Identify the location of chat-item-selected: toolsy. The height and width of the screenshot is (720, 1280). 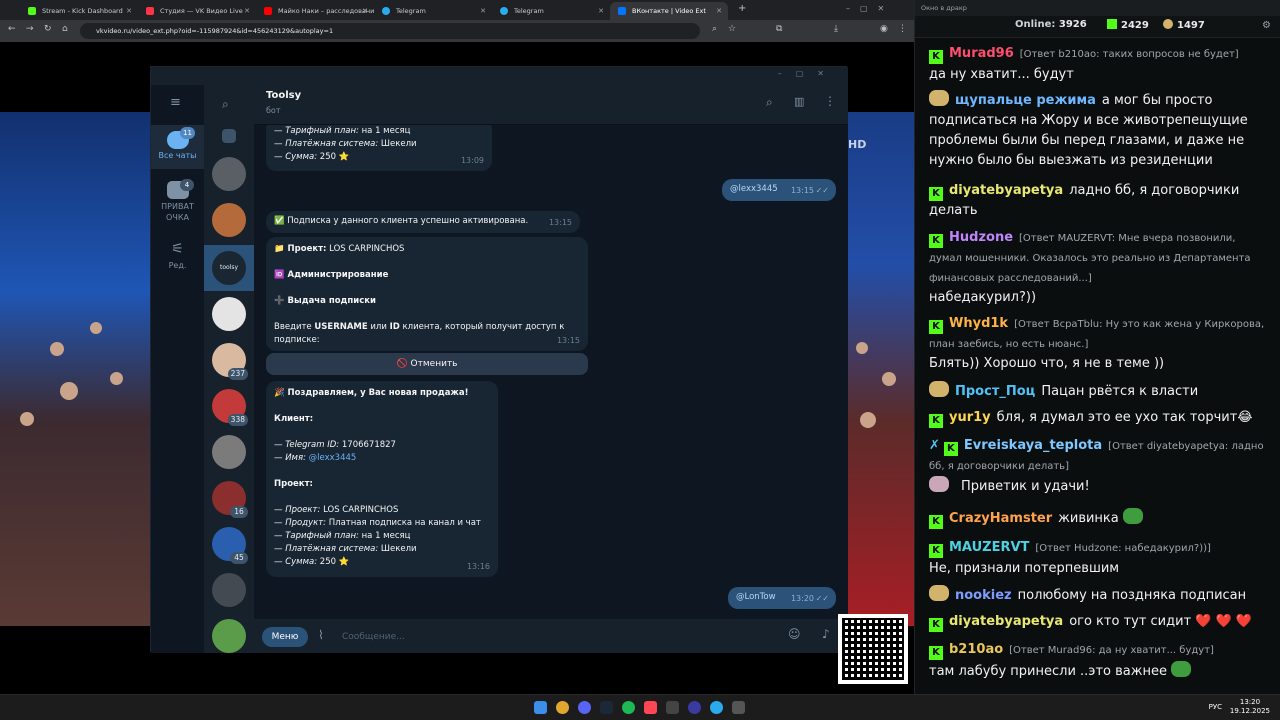
(229, 268).